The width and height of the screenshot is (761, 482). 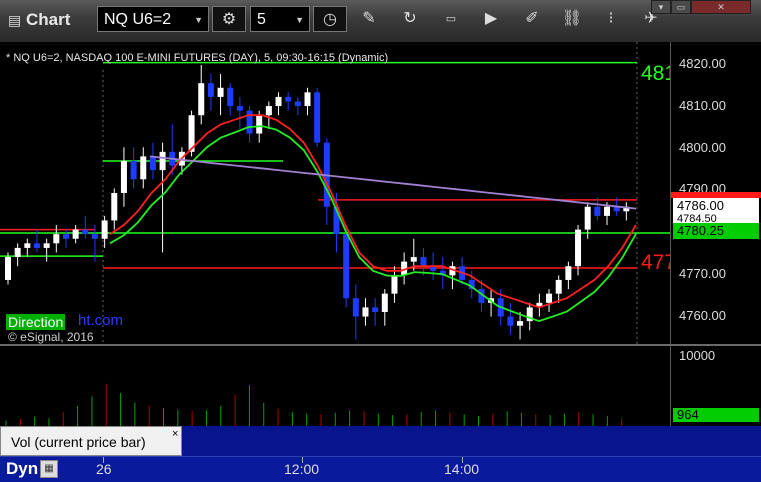 What do you see at coordinates (532, 19) in the screenshot?
I see `ruler-icon: ✐` at bounding box center [532, 19].